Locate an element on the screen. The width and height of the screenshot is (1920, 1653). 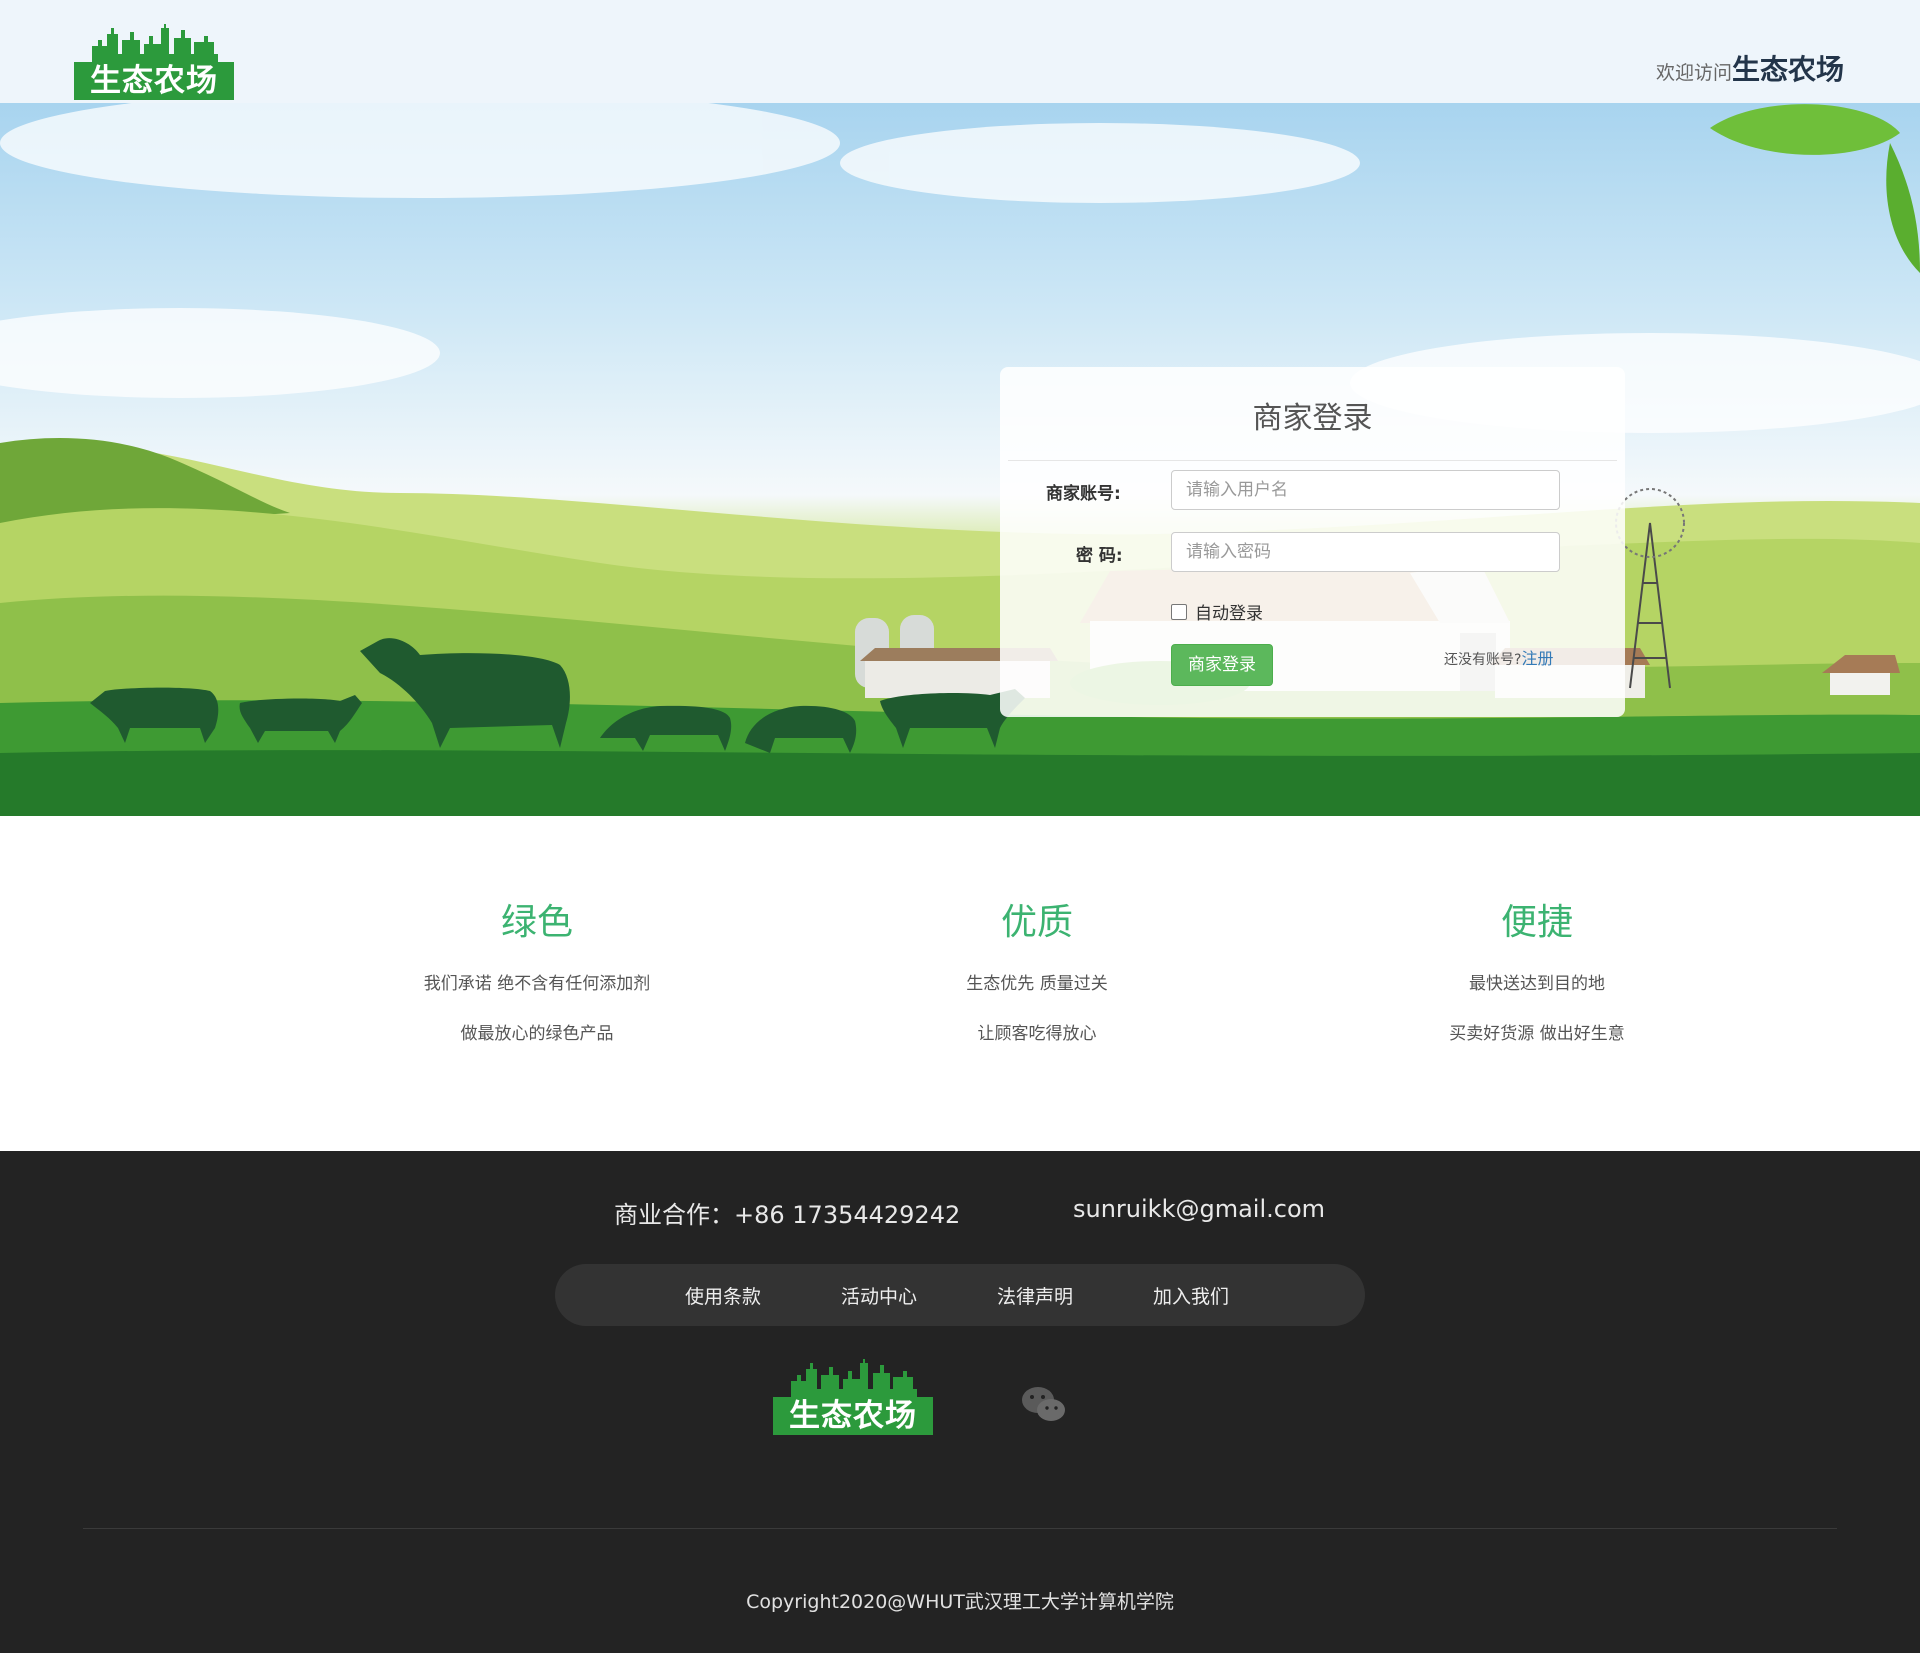
feature-quality: 优质 生态优先 质量过关 让顾客吃得放心 is located at coordinates (1037, 968).